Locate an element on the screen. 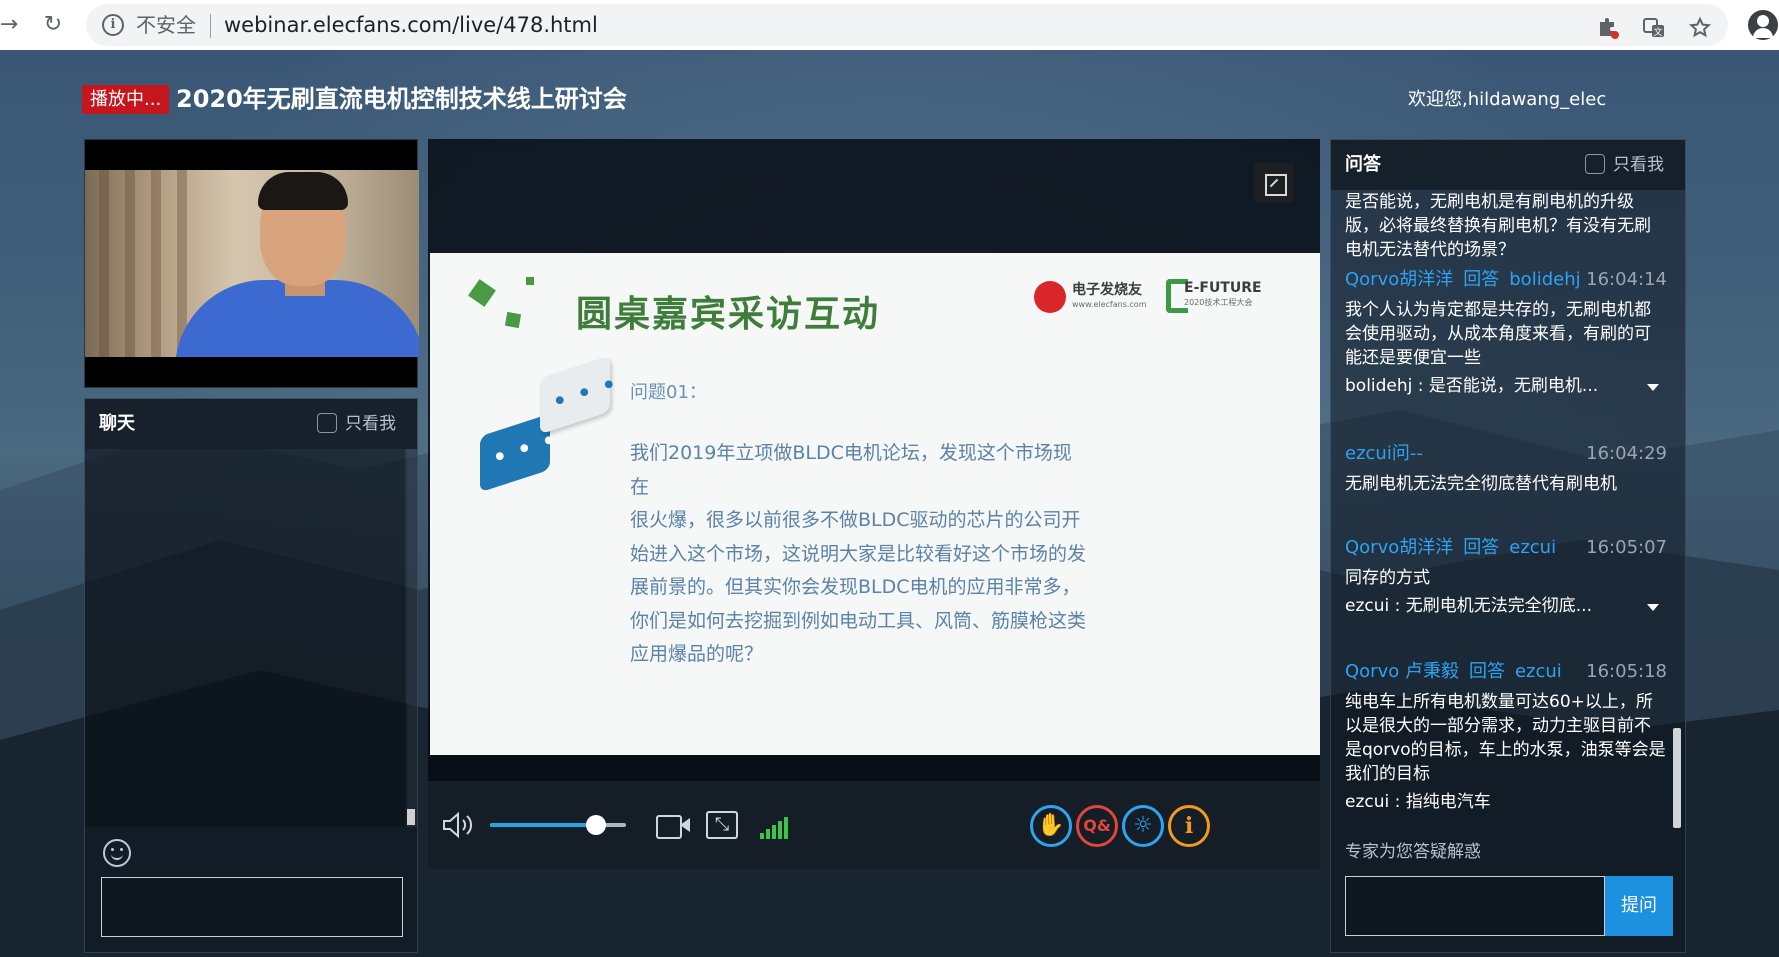 This screenshot has width=1779, height=957. player-controls: ⤡ ✋ Q& ☼ i is located at coordinates (874, 825).